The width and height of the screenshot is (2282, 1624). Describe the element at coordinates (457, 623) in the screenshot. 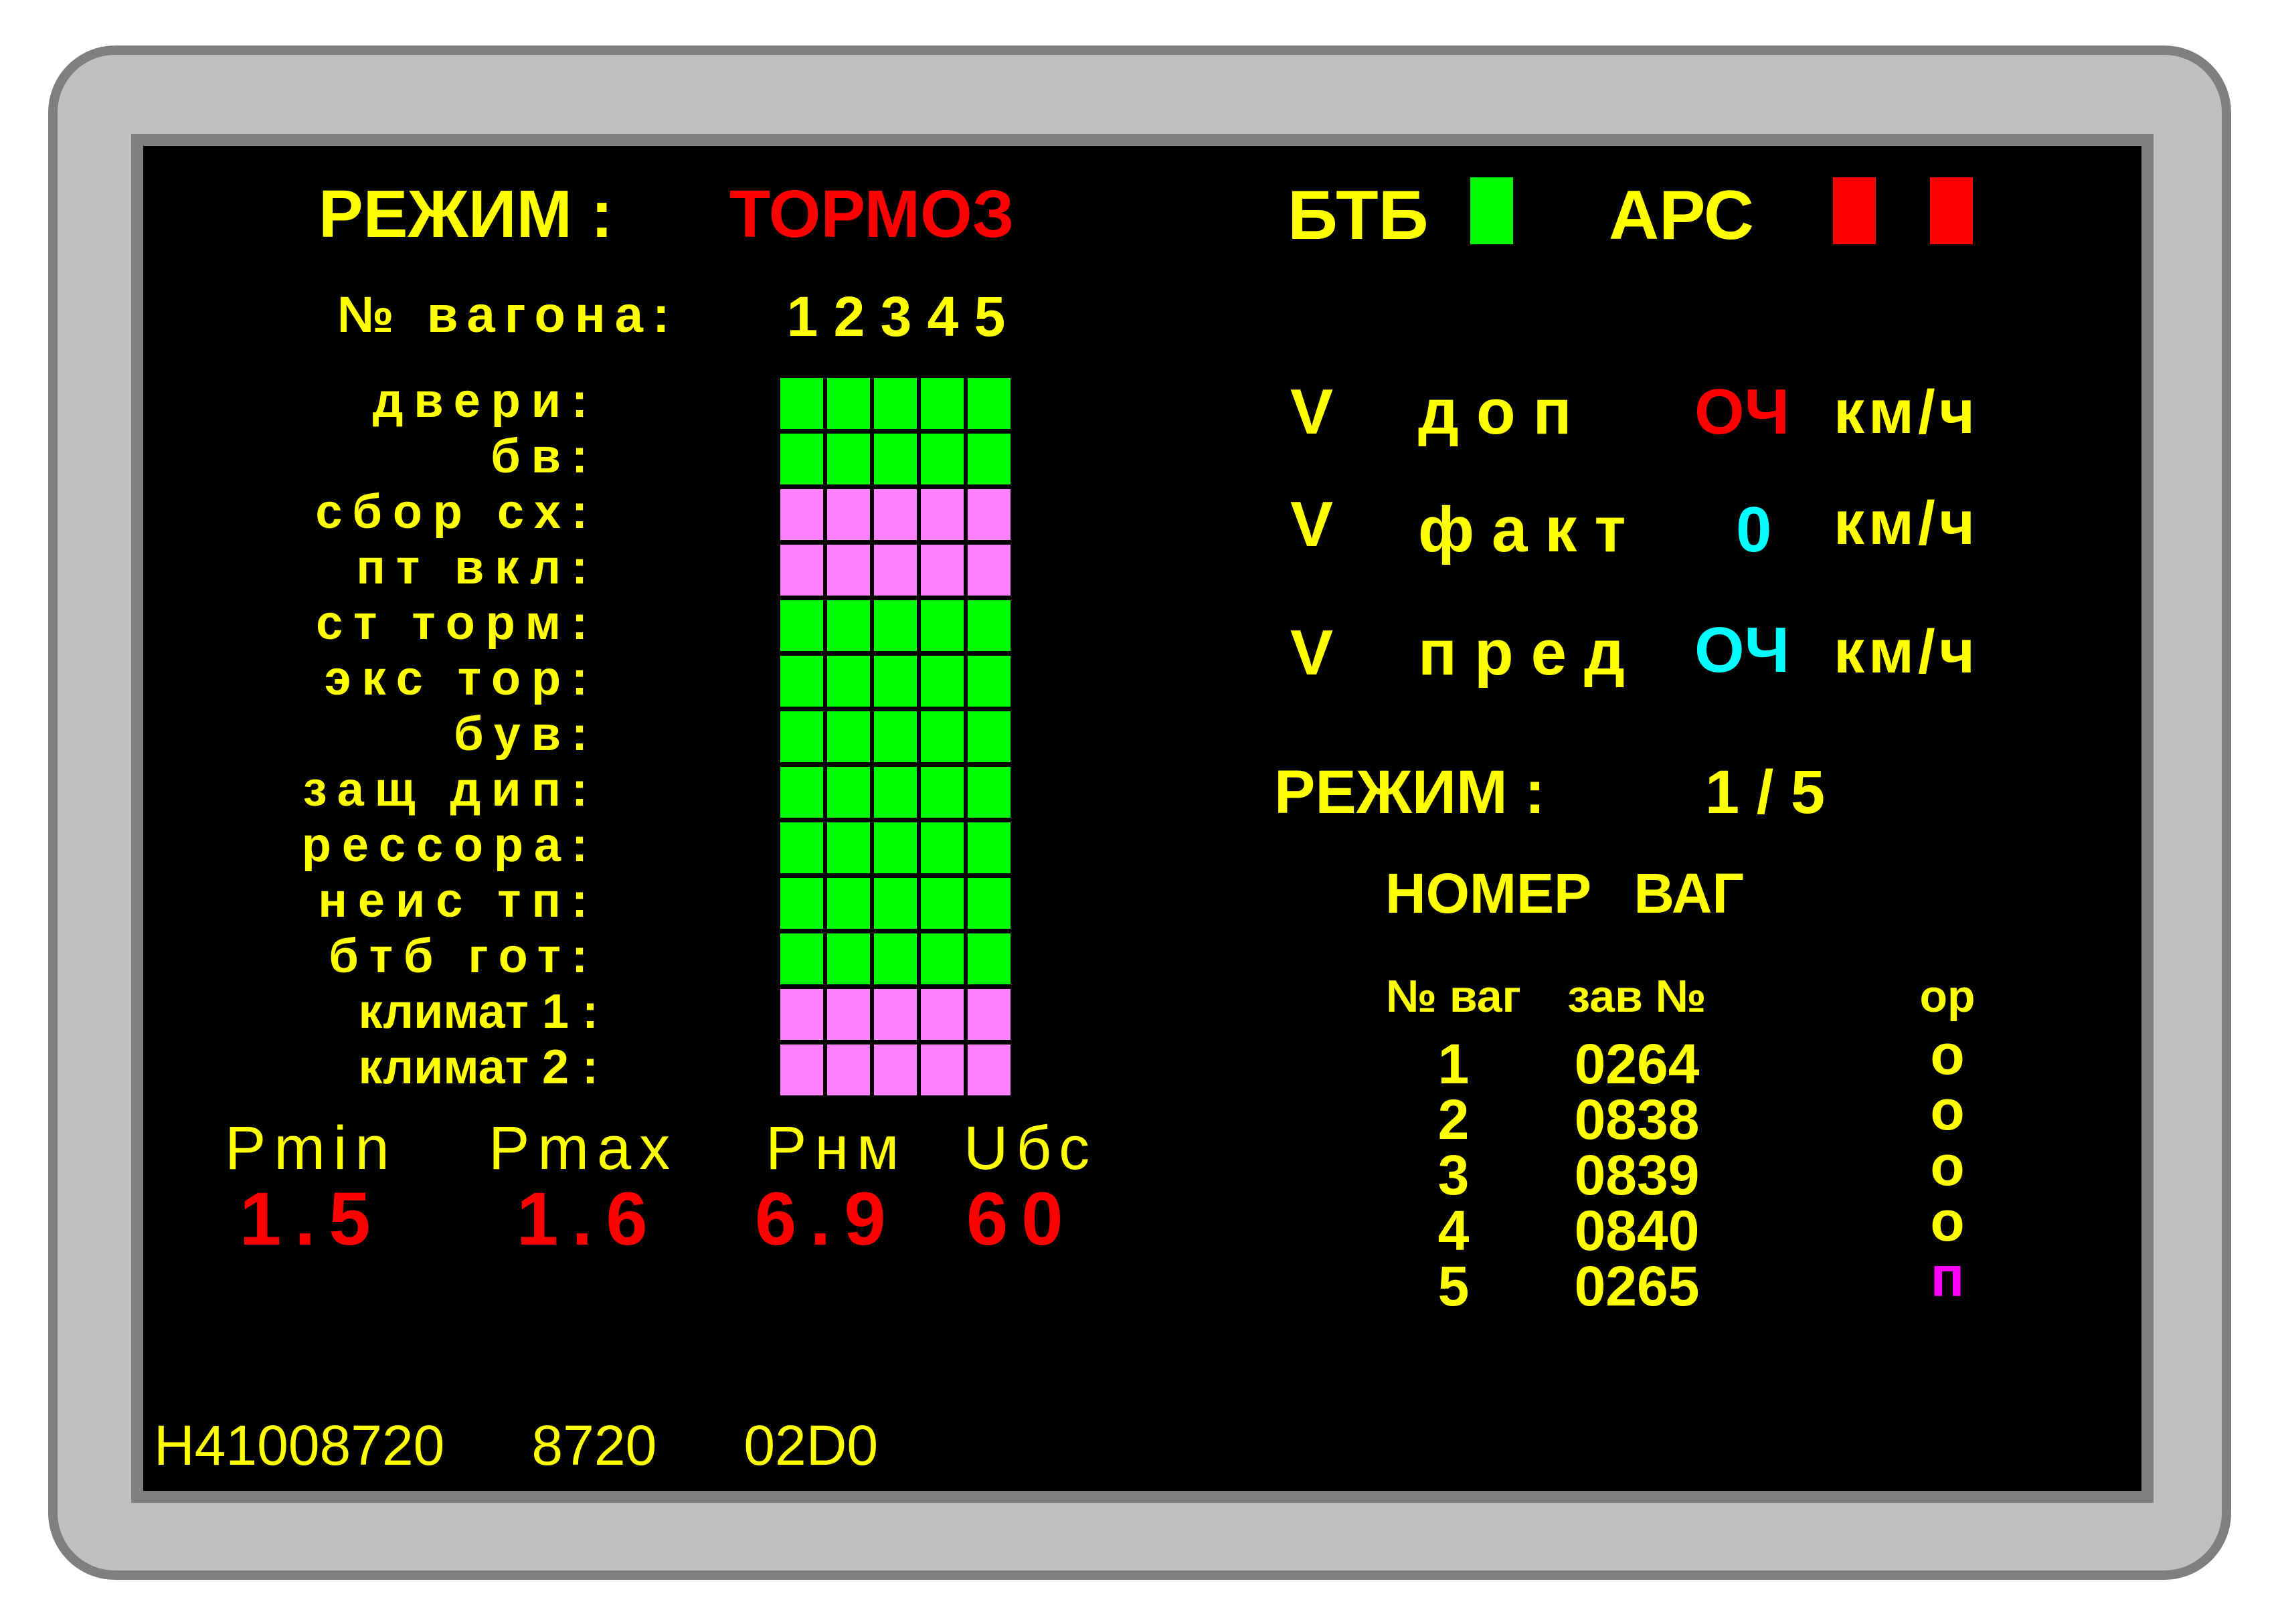

I see `status-row-label: ст торм:` at that location.